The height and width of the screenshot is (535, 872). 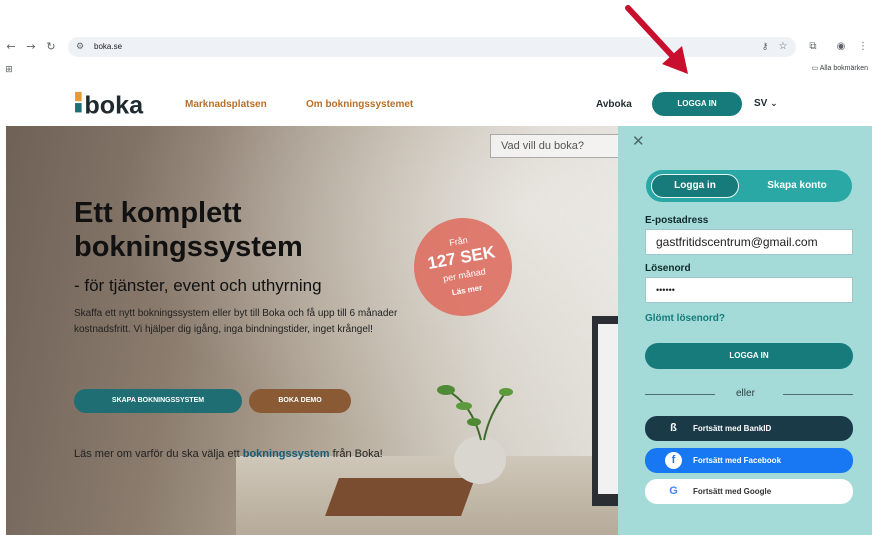 What do you see at coordinates (286, 454) in the screenshot?
I see `bokningssystem-link: bokningssystem` at bounding box center [286, 454].